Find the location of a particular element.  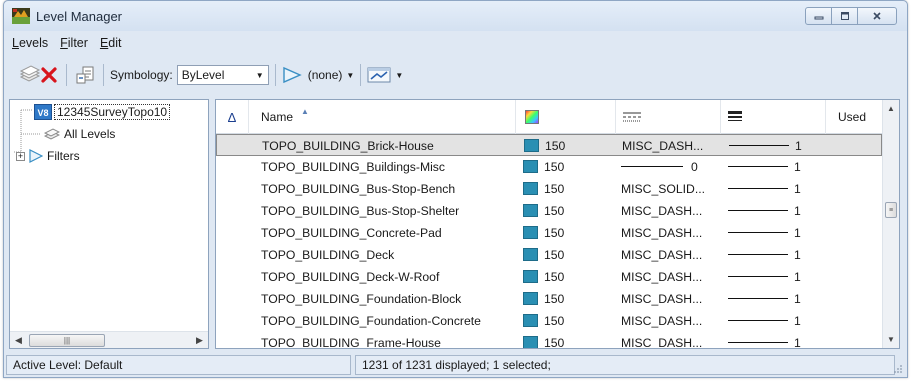

level-style: 0 is located at coordinates (671, 166).